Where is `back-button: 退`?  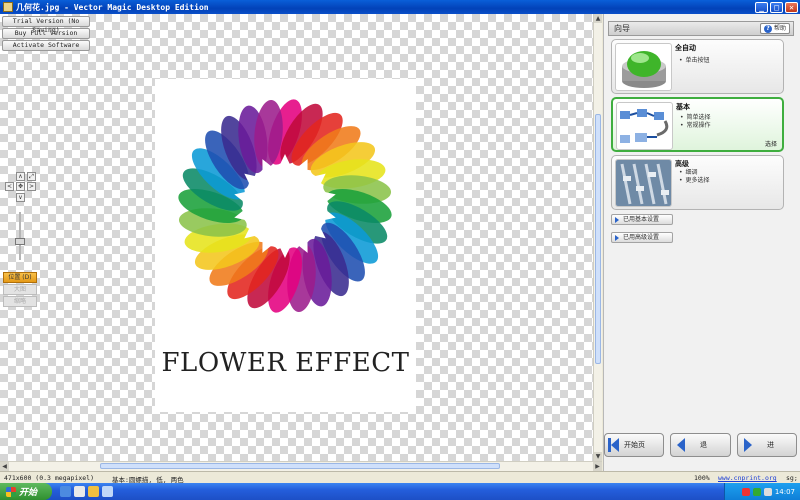 back-button: 退 is located at coordinates (700, 445).